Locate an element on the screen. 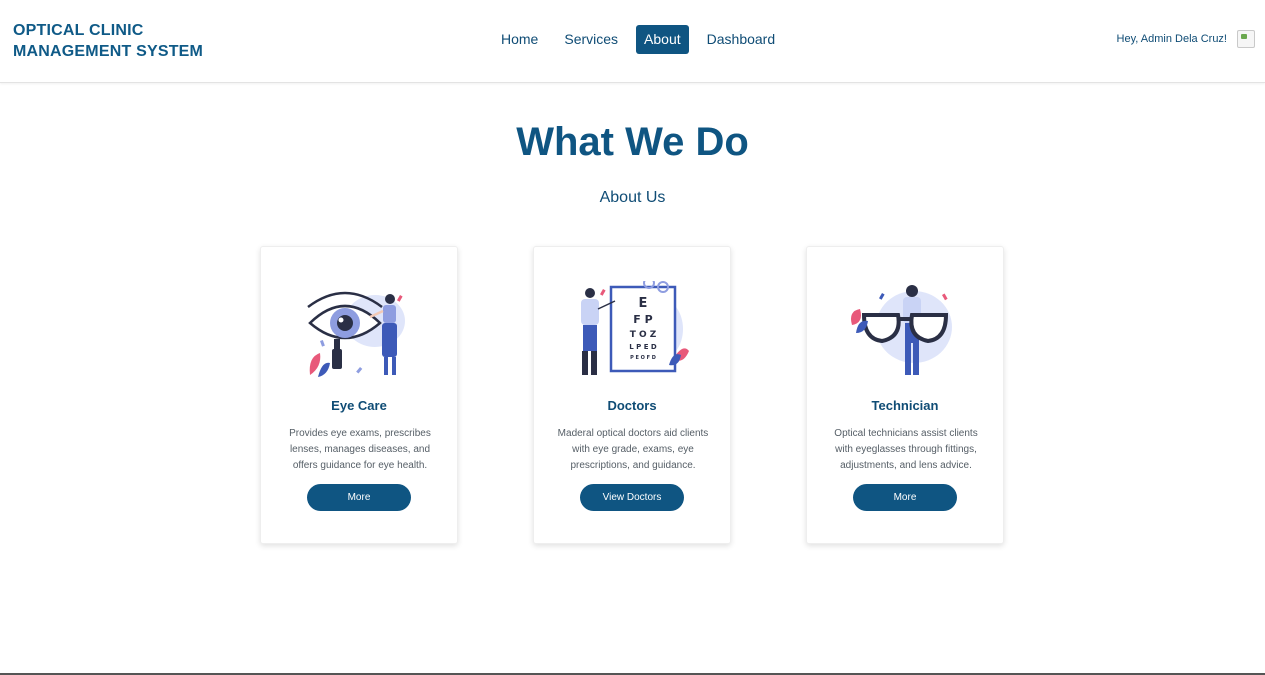 The width and height of the screenshot is (1265, 675). eye-care-illustration is located at coordinates (356, 334).